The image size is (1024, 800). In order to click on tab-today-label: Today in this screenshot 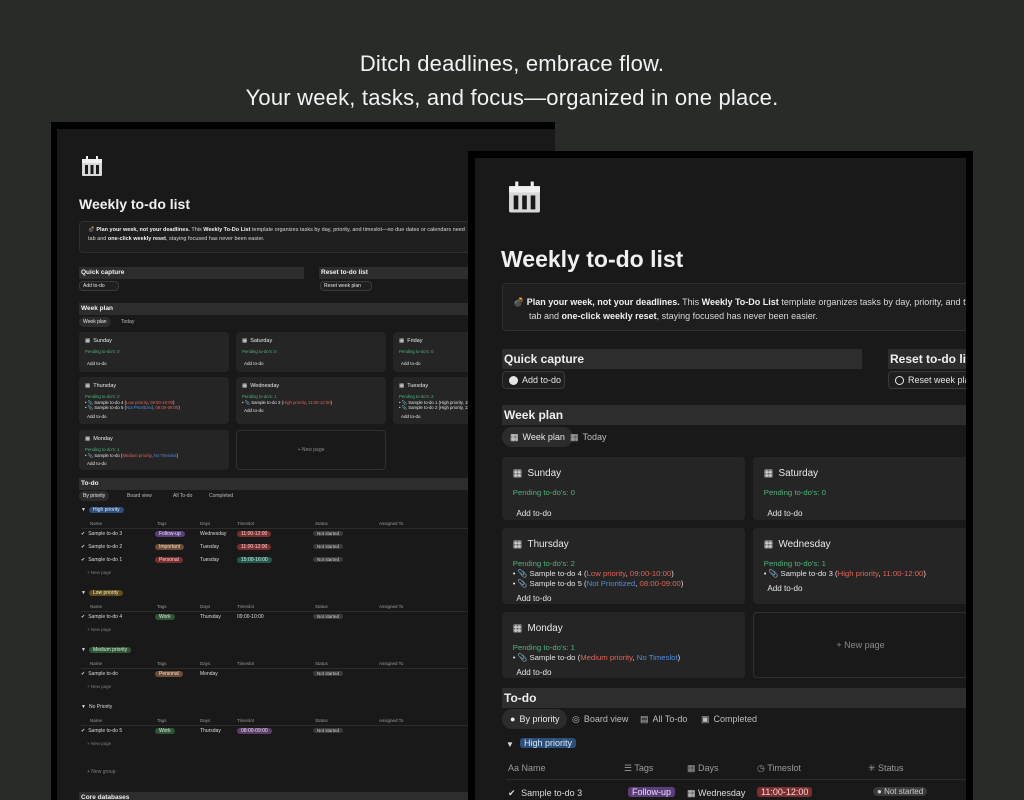, I will do `click(594, 437)`.